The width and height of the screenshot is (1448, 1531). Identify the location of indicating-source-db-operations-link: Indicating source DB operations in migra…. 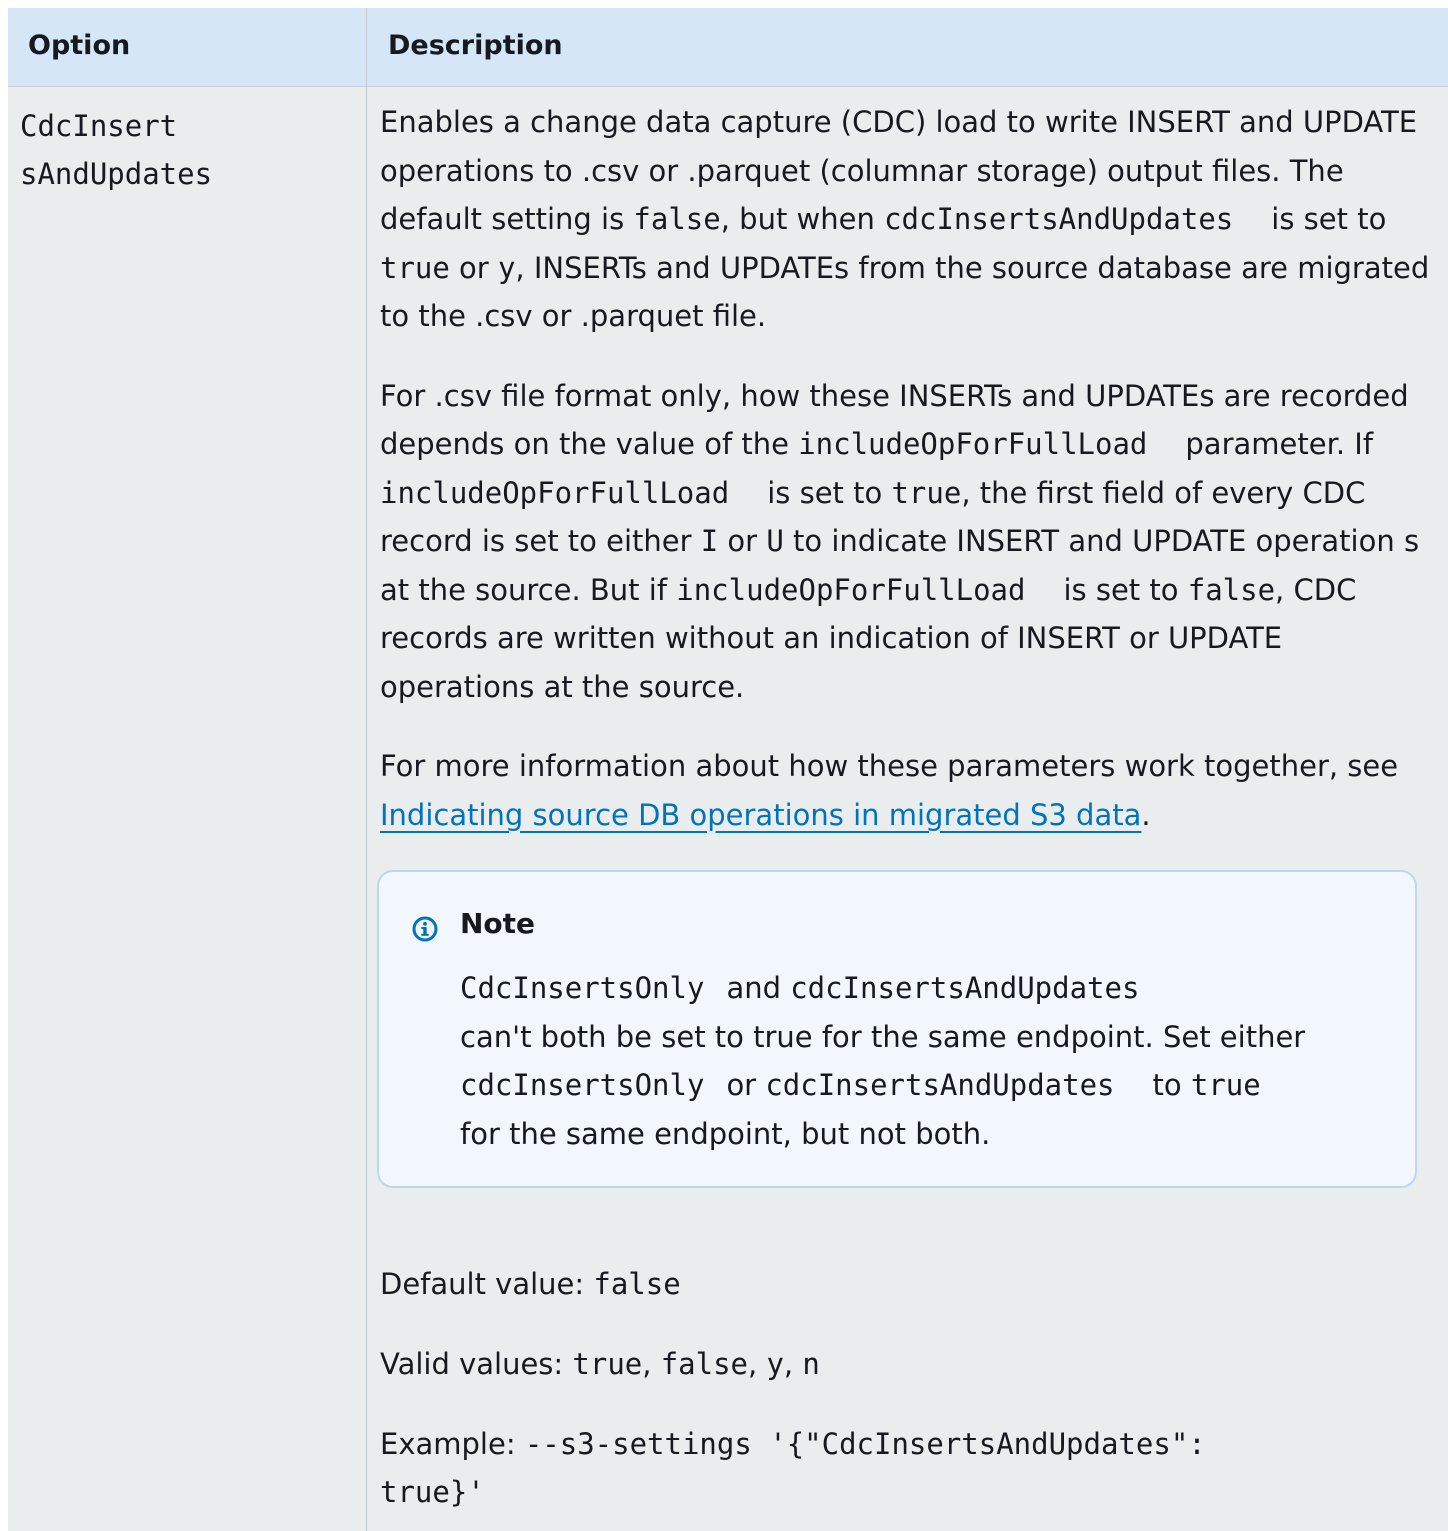
(760, 815).